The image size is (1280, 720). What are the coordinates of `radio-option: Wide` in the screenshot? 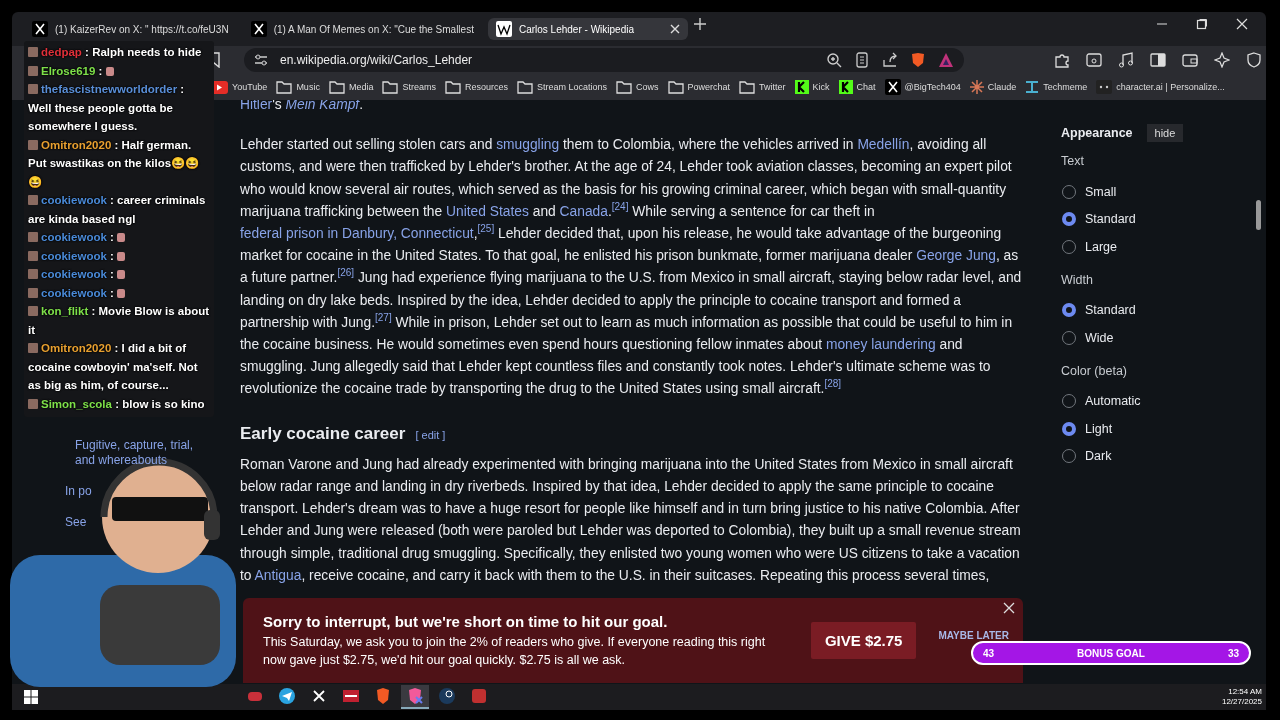 It's located at (1087, 338).